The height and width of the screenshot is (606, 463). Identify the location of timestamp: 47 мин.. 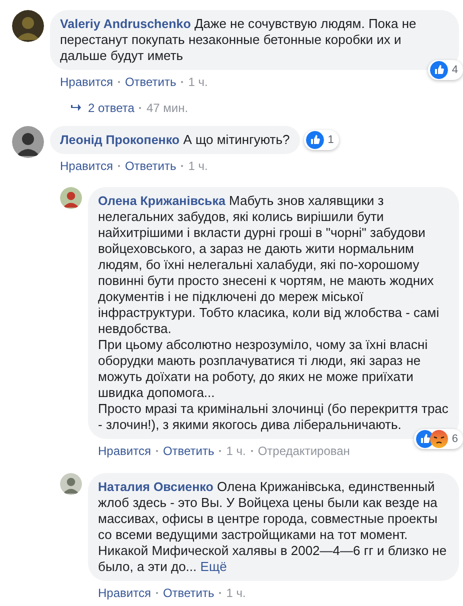
(167, 108).